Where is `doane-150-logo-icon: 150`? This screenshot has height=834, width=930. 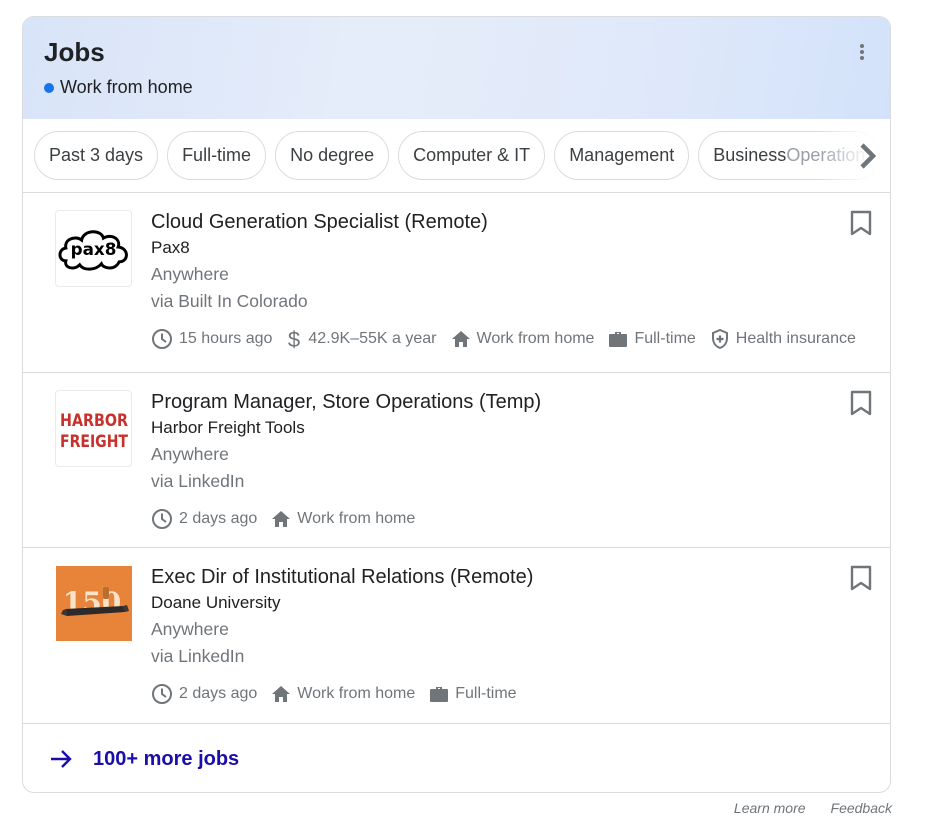
doane-150-logo-icon: 150 is located at coordinates (95, 602).